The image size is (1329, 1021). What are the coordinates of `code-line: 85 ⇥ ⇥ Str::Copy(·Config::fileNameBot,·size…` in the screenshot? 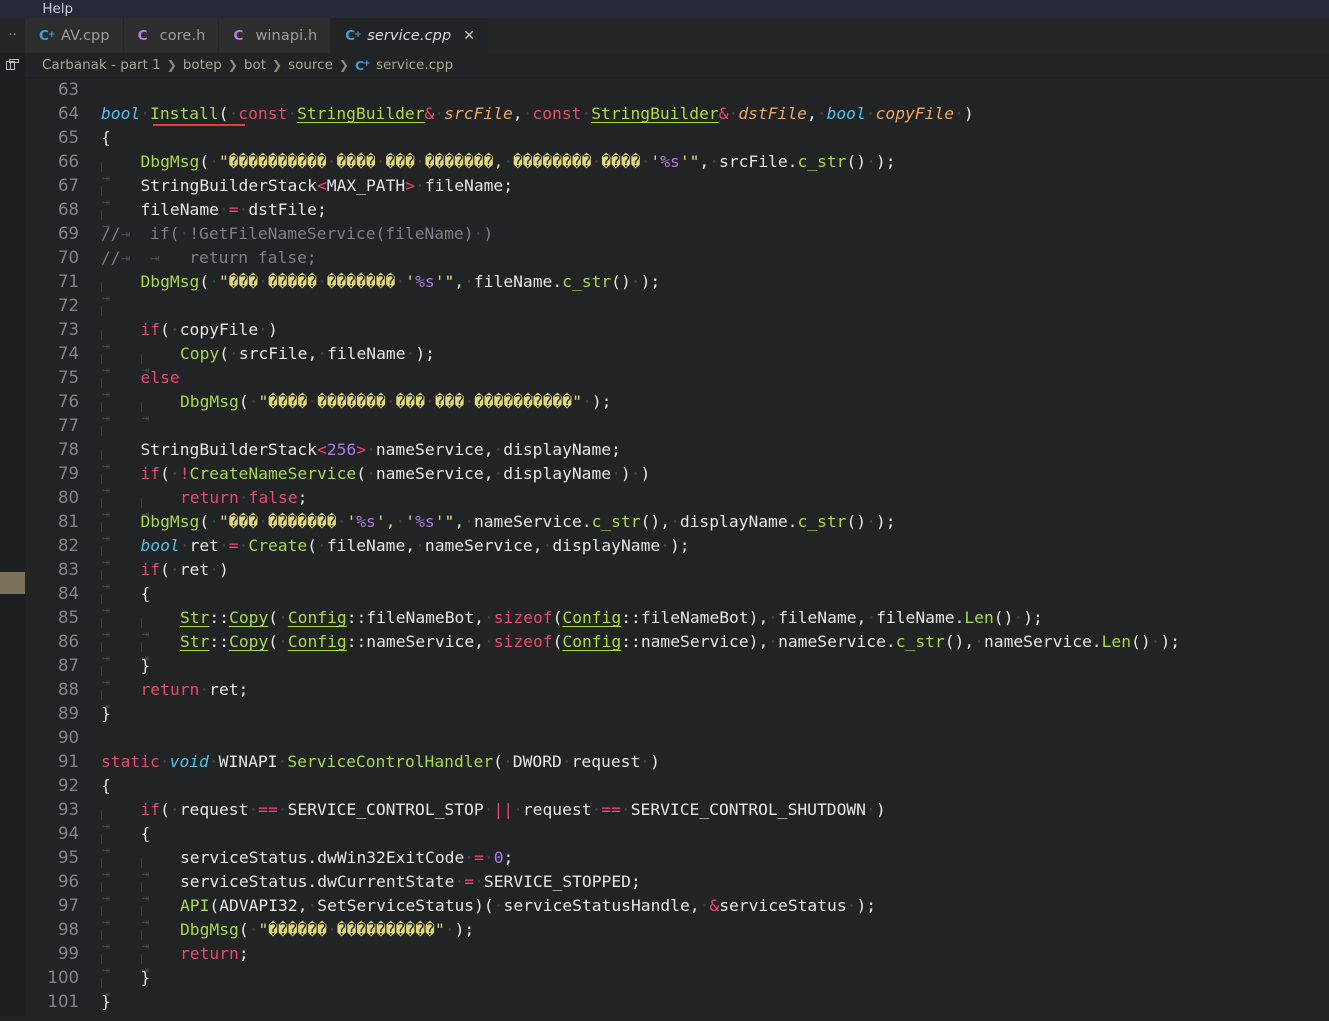 It's located at (677, 624).